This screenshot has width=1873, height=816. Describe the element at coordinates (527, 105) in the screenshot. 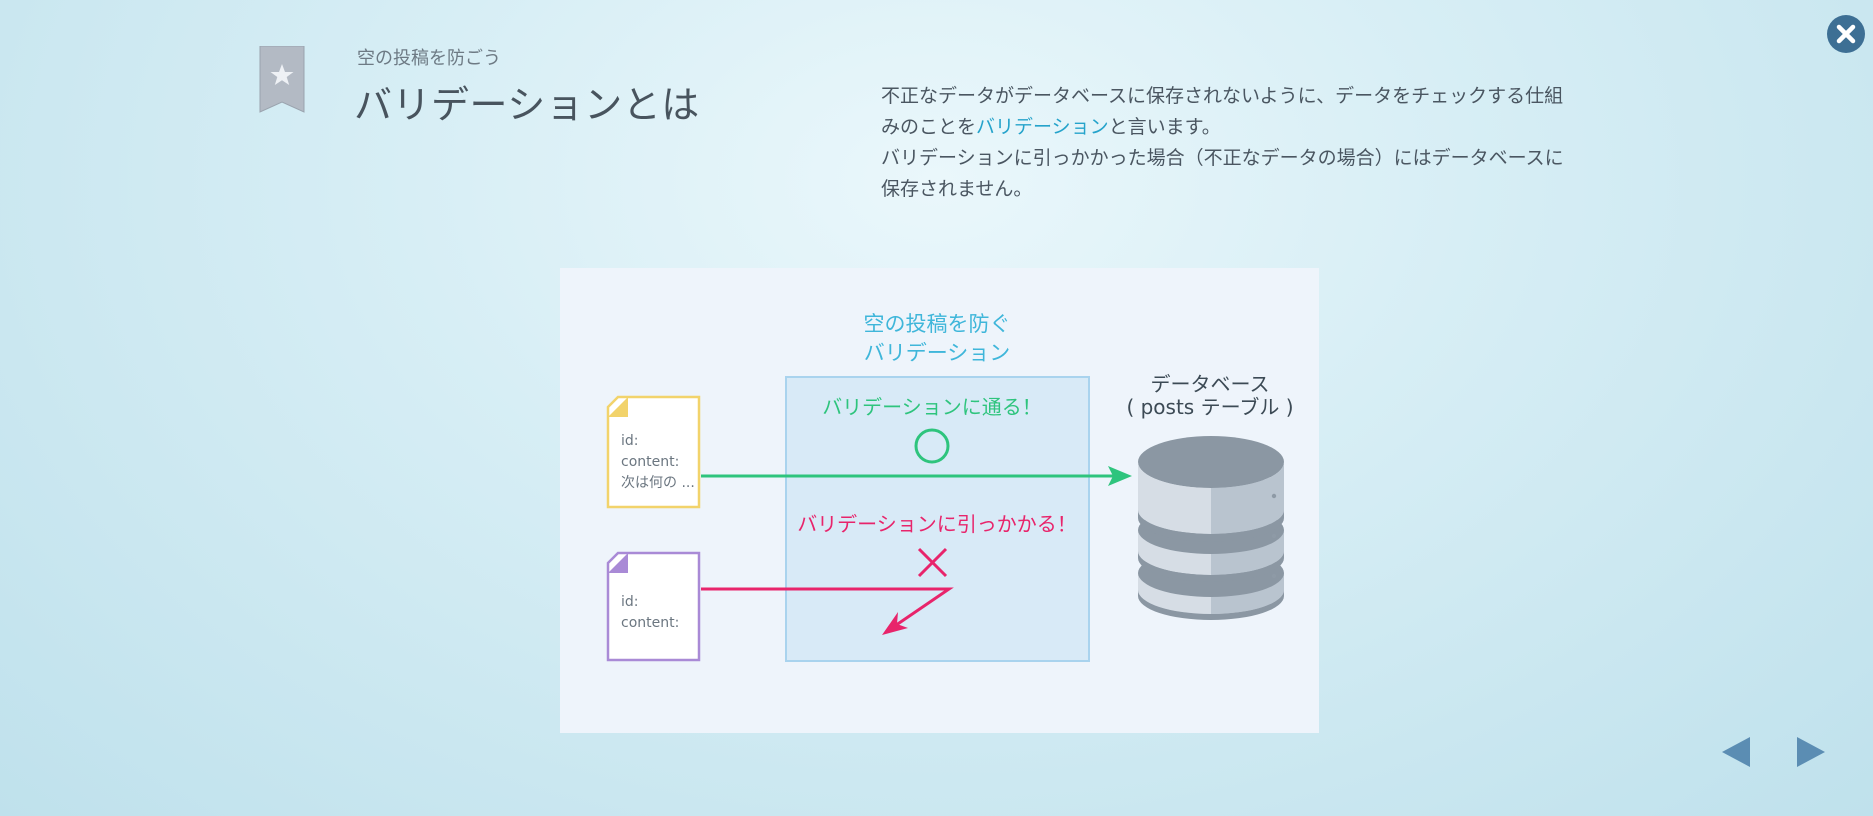

I see `page-title: バリデーションとは` at that location.